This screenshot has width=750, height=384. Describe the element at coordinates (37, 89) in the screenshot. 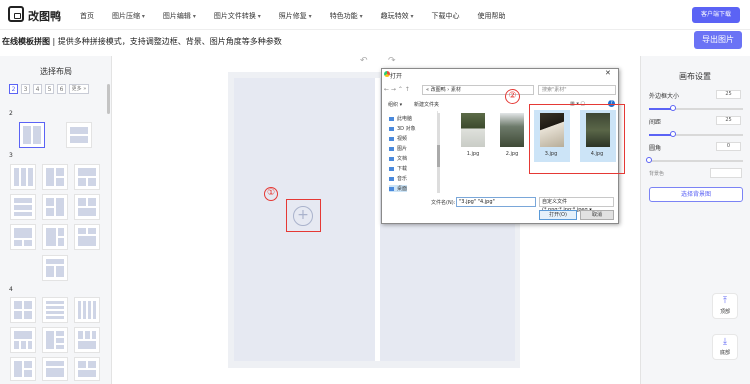

I see `count-tab-4: 4` at that location.